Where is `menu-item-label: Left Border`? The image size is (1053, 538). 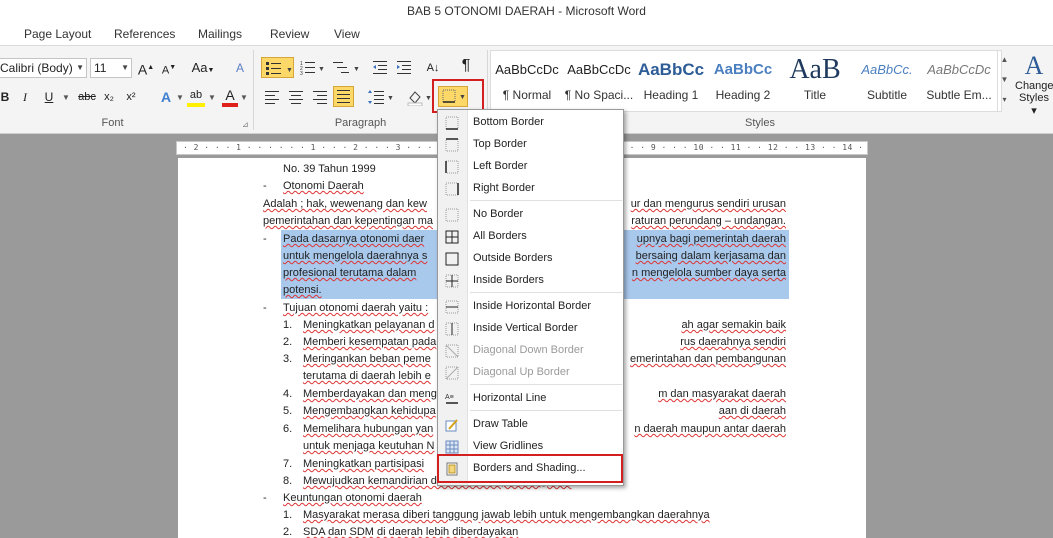 menu-item-label: Left Border is located at coordinates (500, 166).